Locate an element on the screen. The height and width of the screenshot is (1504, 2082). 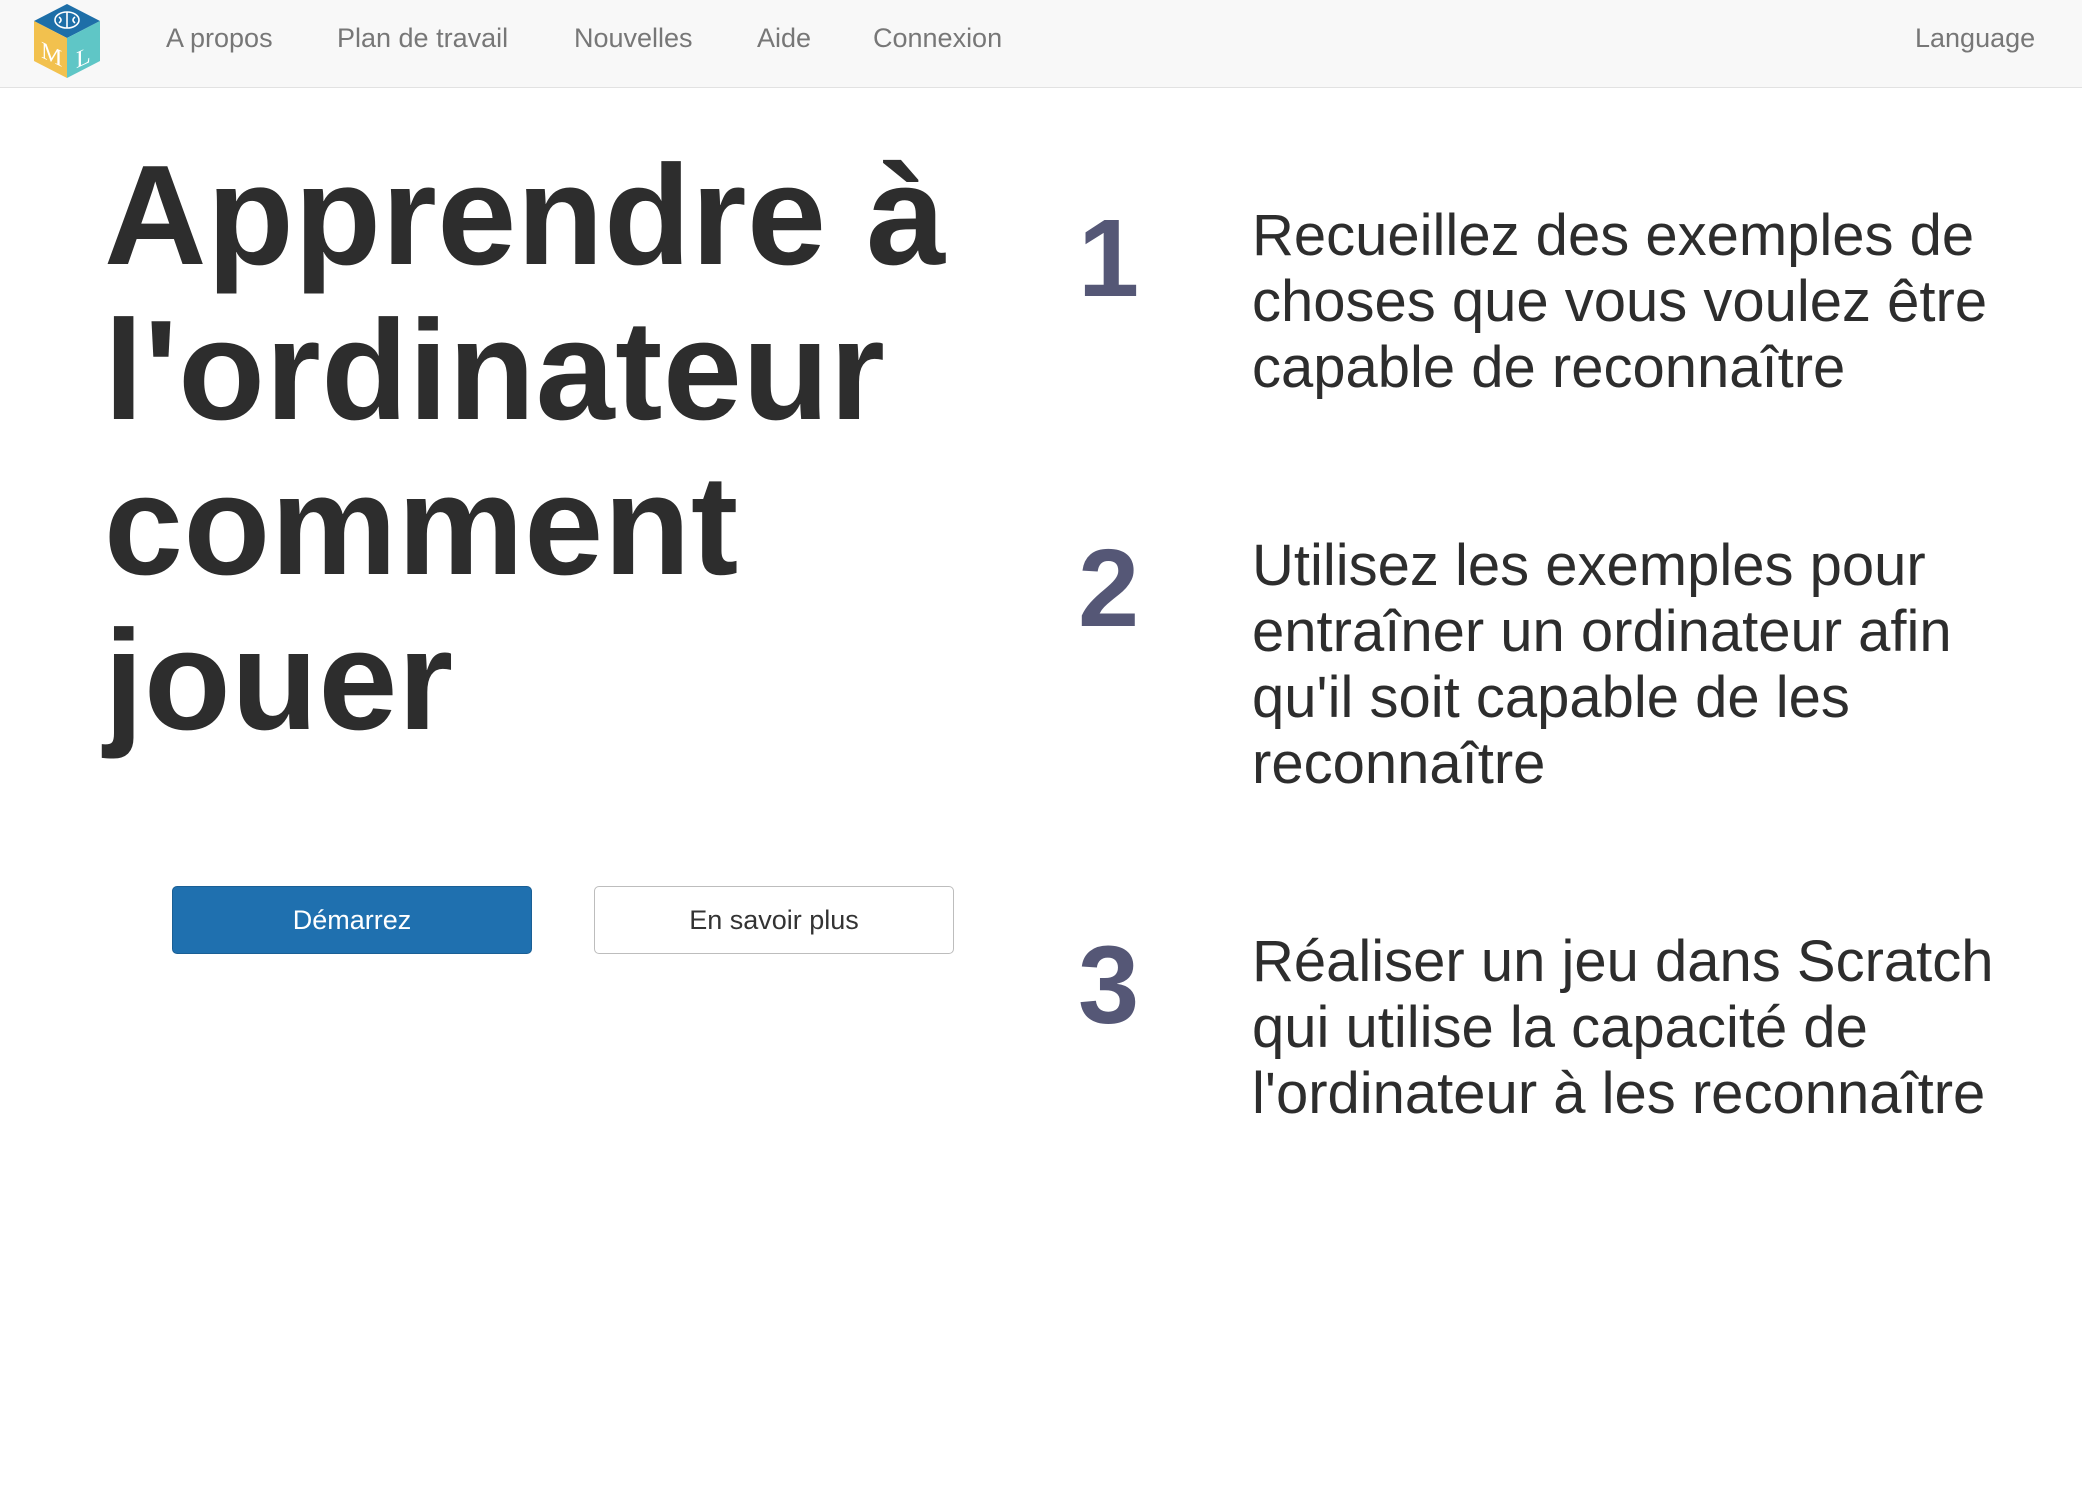
learn-more-button: En savoir plus is located at coordinates (774, 920).